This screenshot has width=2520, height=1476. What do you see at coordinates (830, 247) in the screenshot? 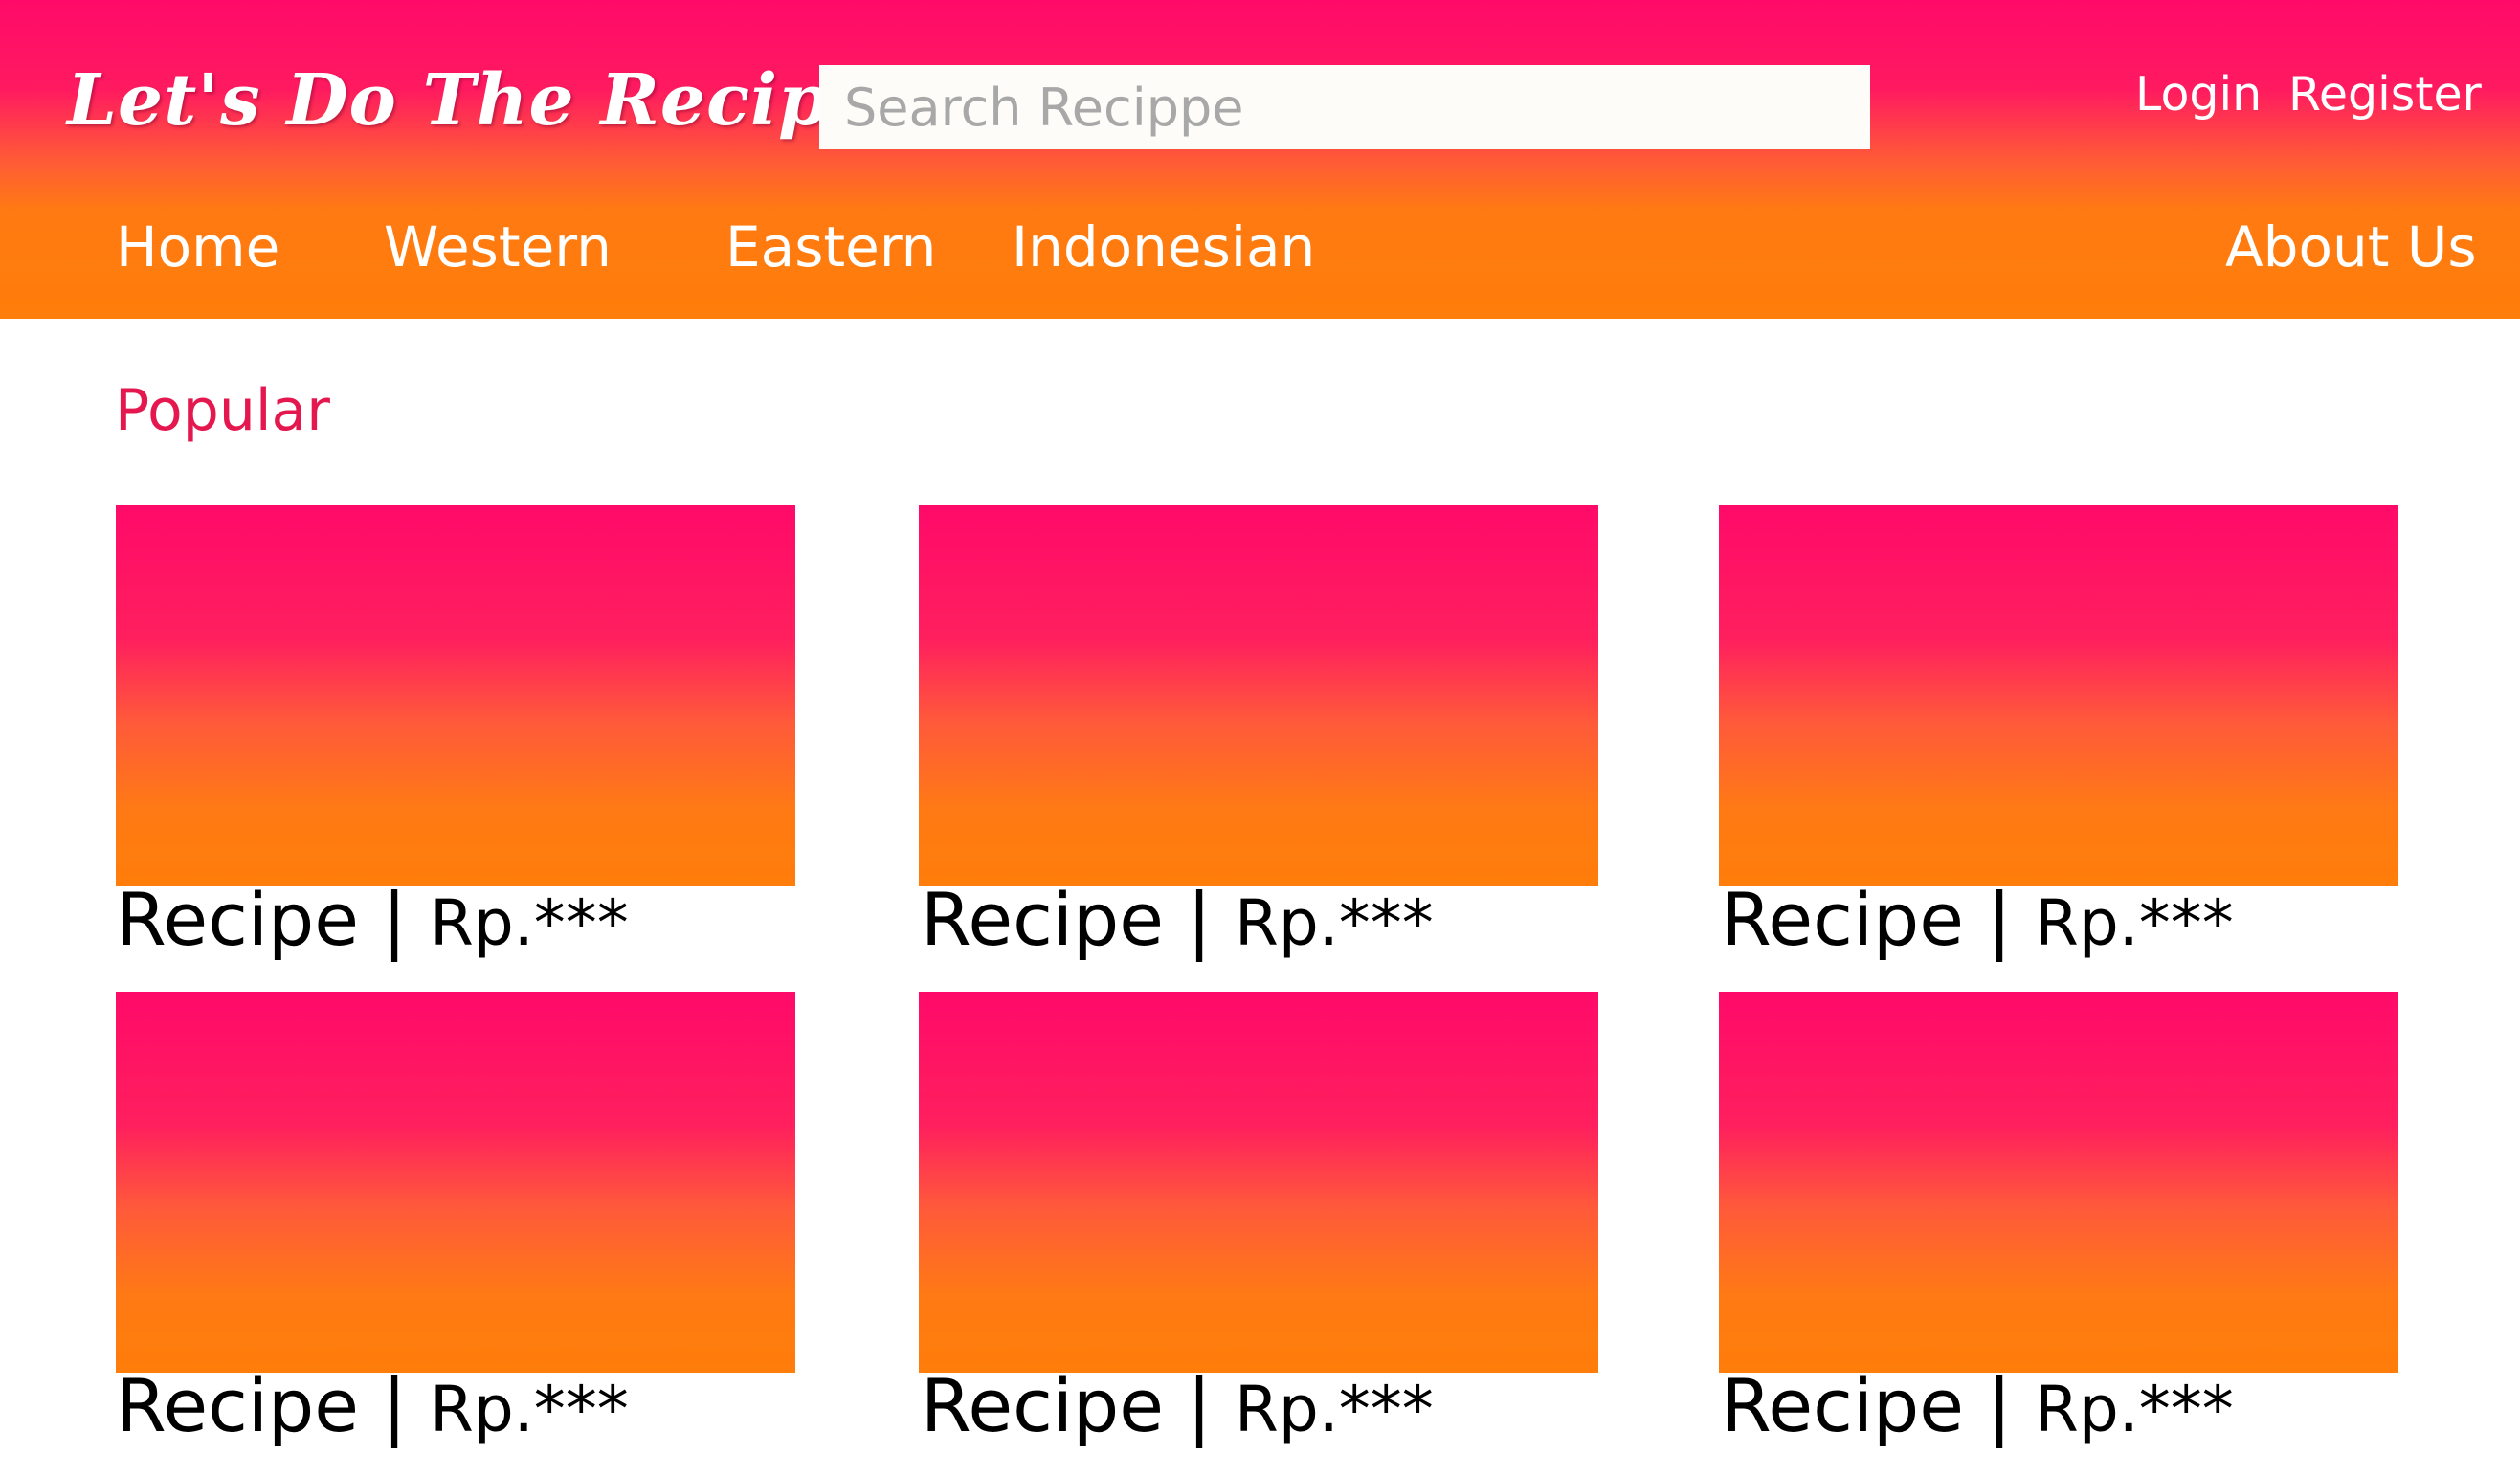
I see `nav-eastern: Eastern` at bounding box center [830, 247].